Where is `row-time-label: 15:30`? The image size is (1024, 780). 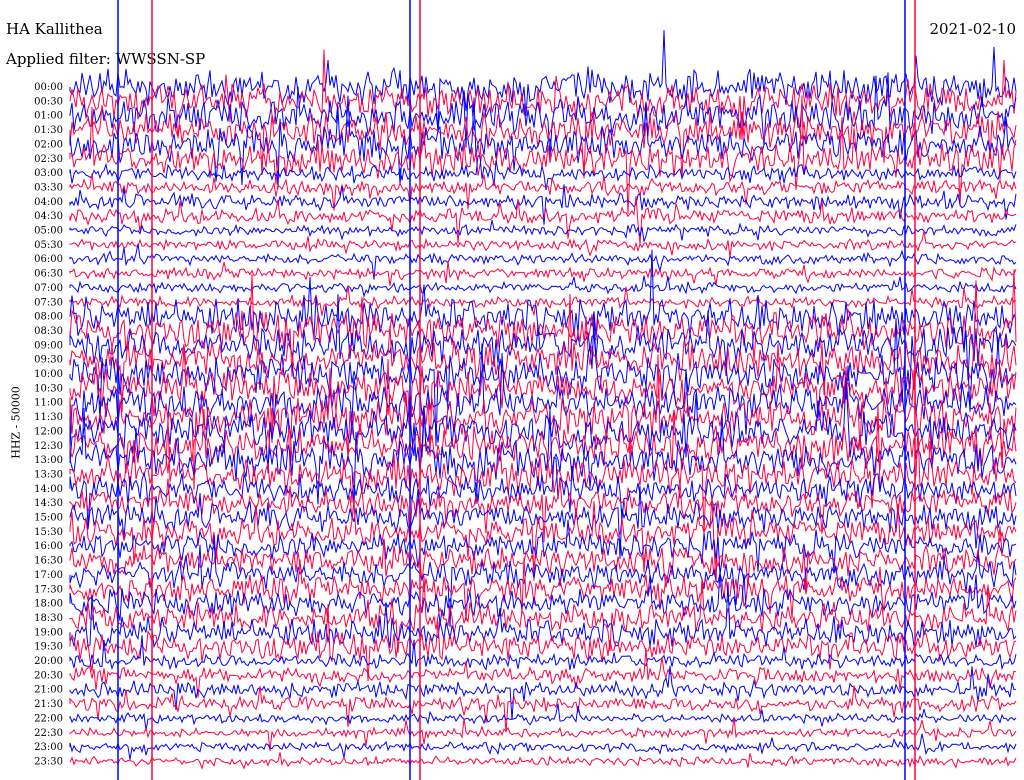 row-time-label: 15:30 is located at coordinates (48, 532).